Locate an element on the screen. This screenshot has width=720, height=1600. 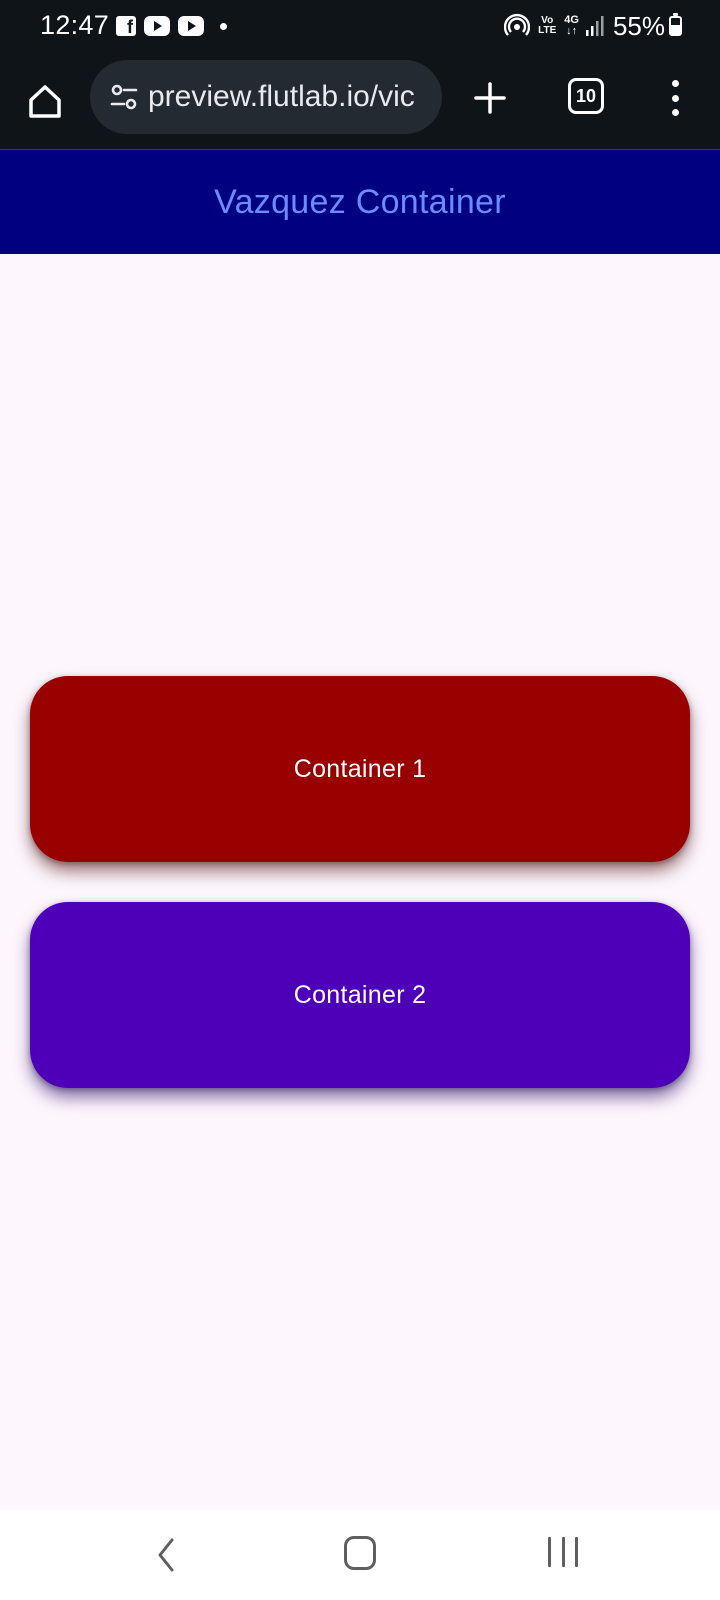
container-2: Container 2 is located at coordinates (360, 995).